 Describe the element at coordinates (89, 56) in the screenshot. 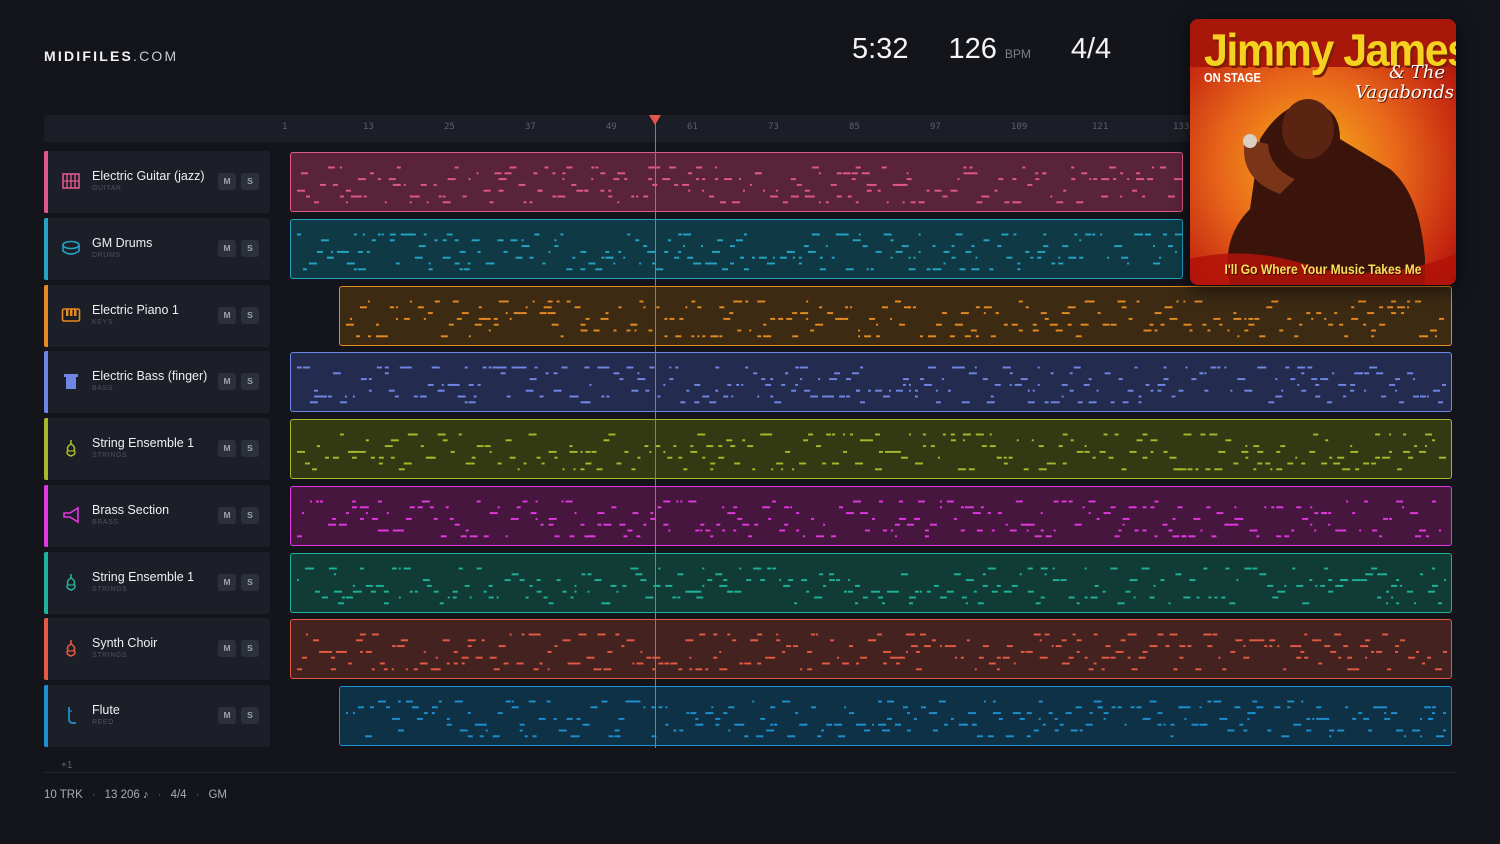

I see `brand-name: MIDIFILES` at that location.